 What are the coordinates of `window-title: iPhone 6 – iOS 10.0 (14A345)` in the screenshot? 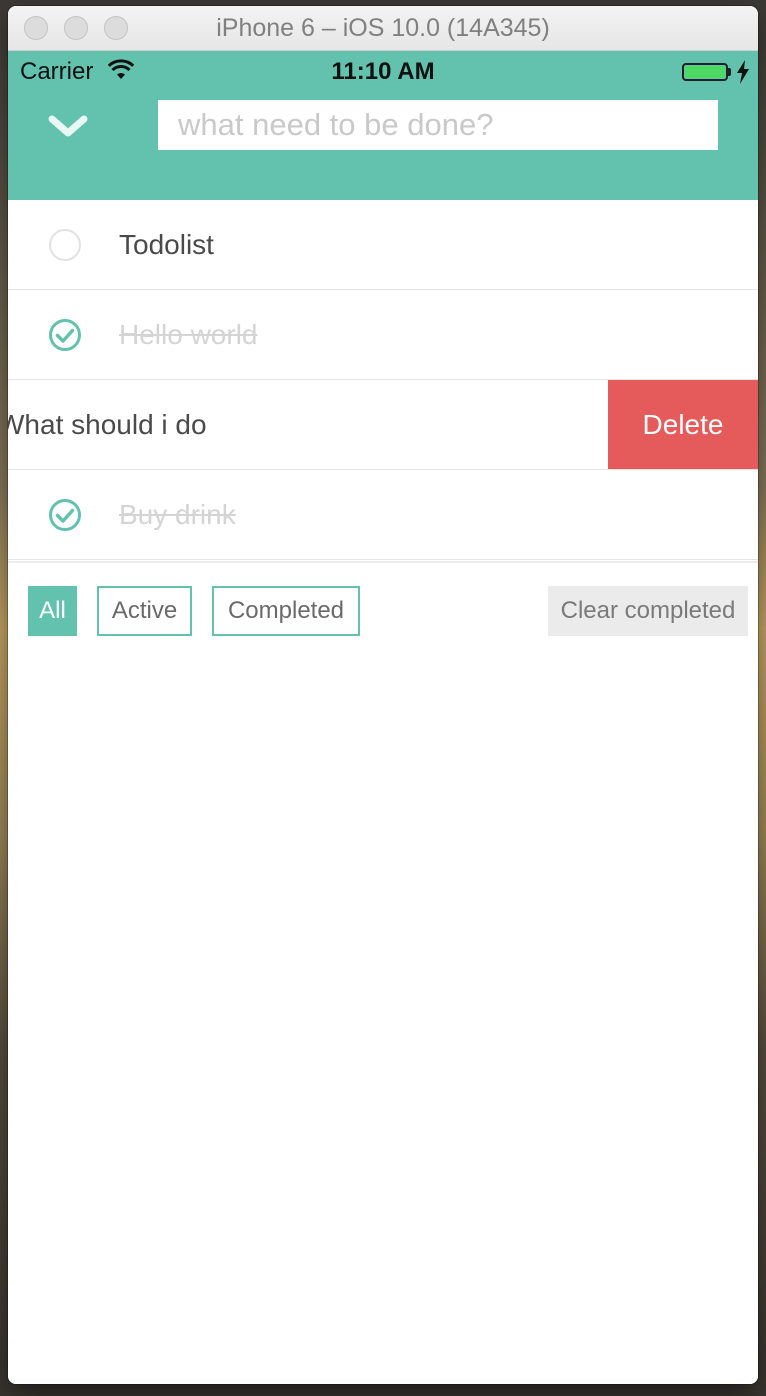 It's located at (383, 28).